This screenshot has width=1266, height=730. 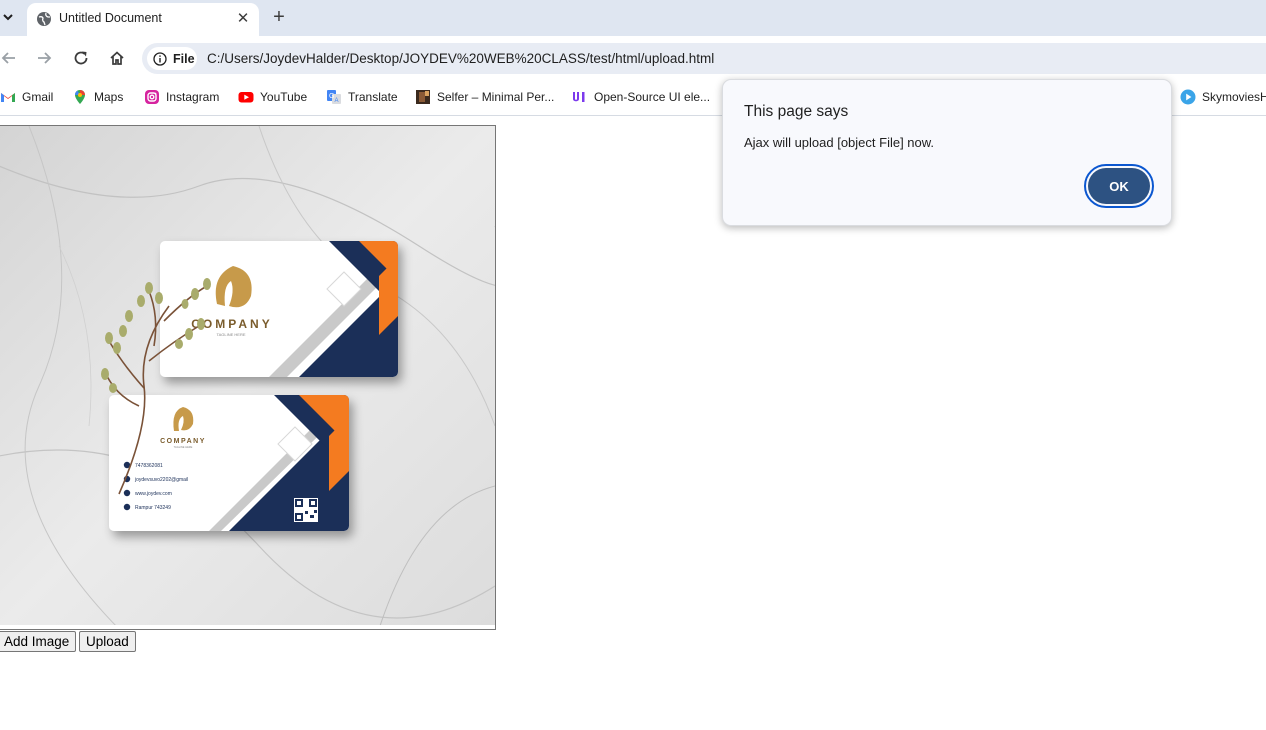 I want to click on bookmark-label: SkymoviesH, so click(x=1234, y=97).